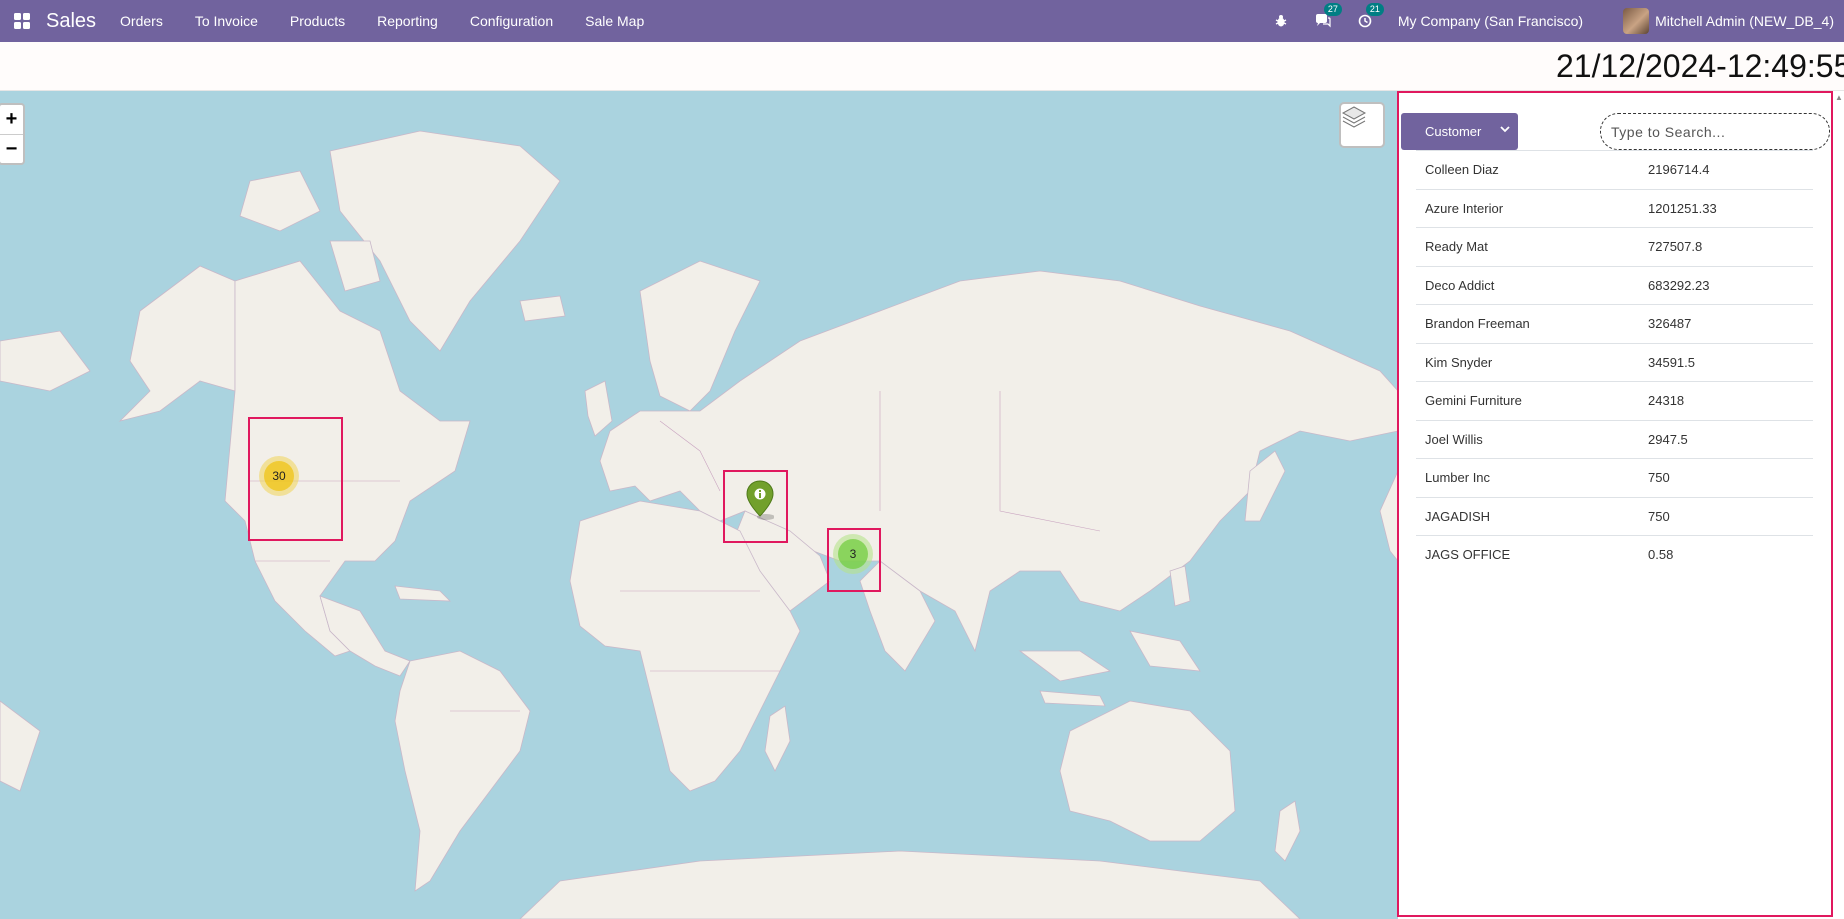 This screenshot has height=919, width=1844. I want to click on table-row: Ready Mat 727507.8, so click(1614, 246).